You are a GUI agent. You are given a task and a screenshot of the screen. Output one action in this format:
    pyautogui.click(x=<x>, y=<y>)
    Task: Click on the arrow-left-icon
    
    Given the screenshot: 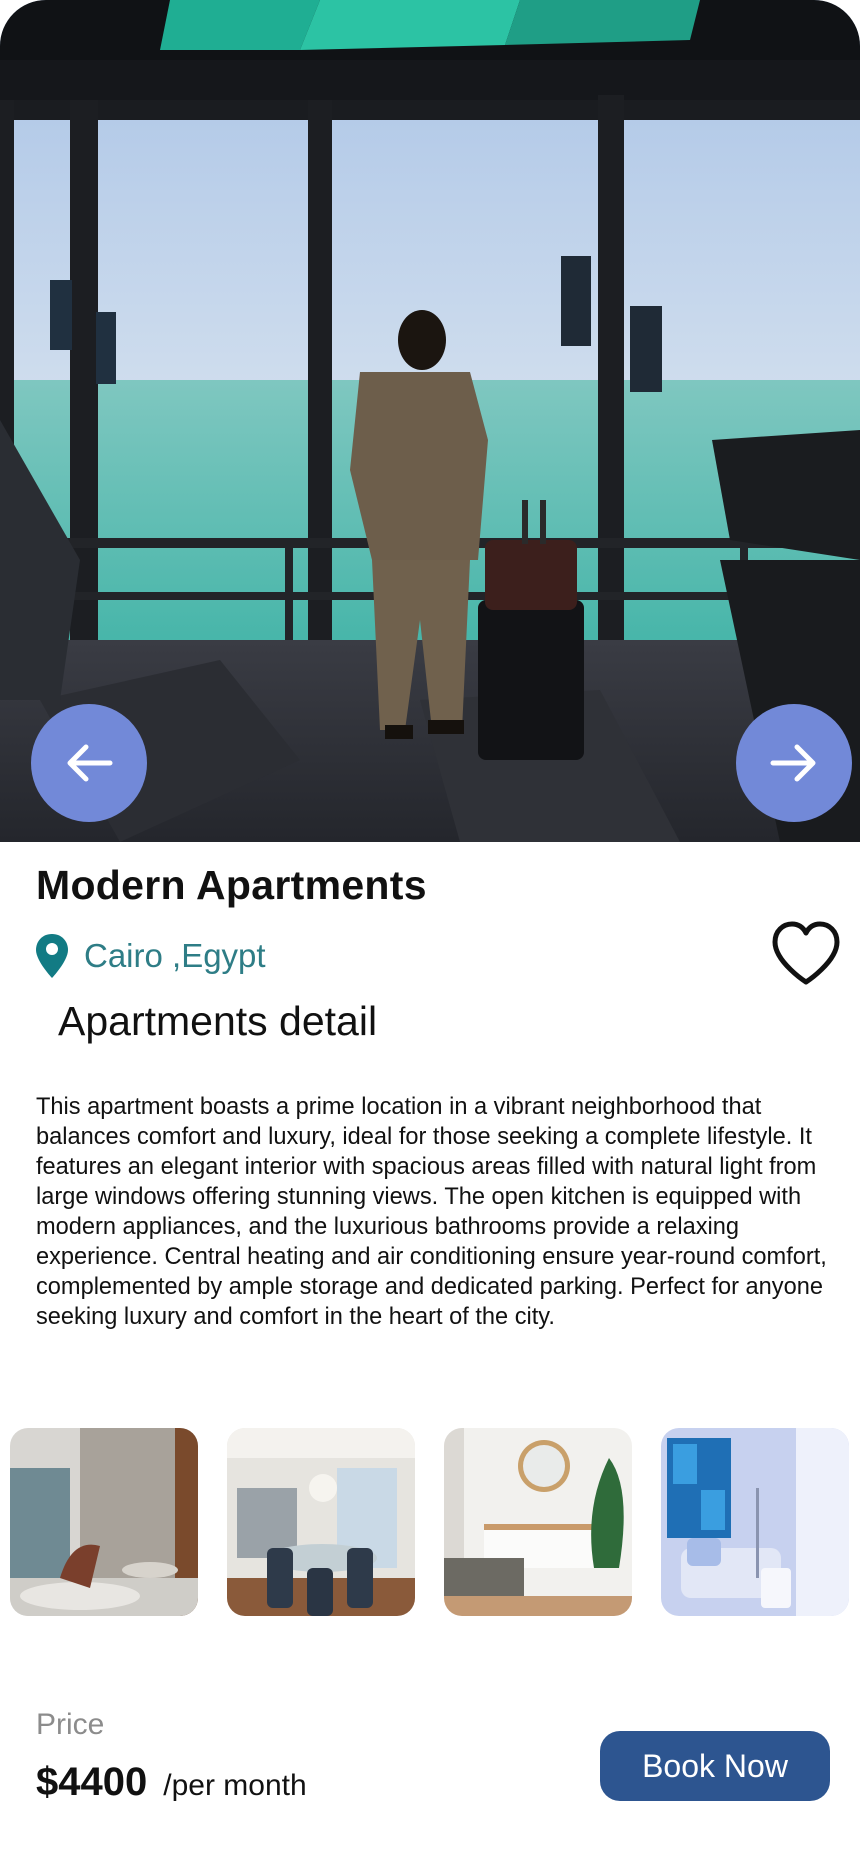 What is the action you would take?
    pyautogui.click(x=90, y=763)
    